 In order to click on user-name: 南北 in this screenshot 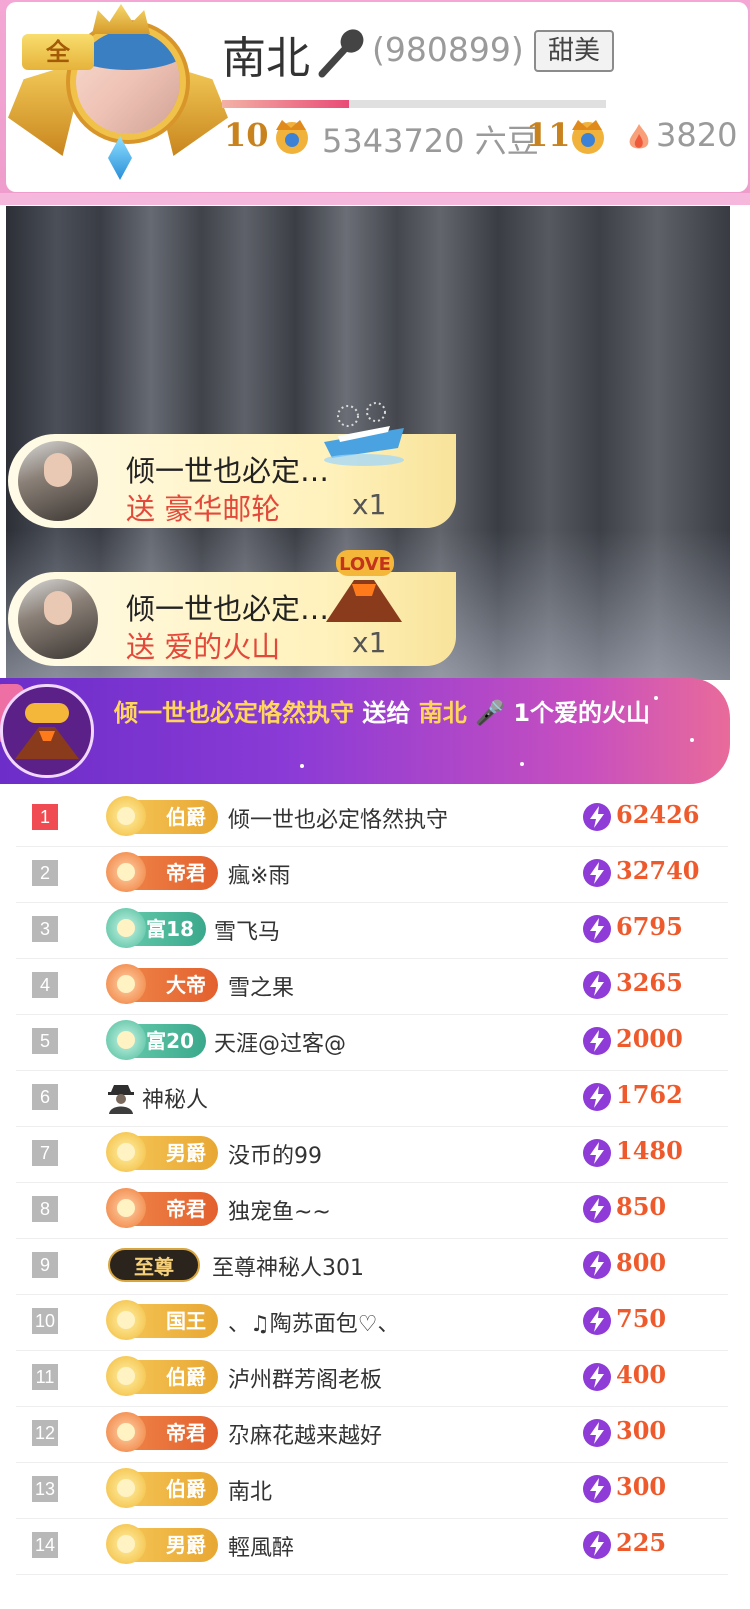, I will do `click(250, 1490)`.